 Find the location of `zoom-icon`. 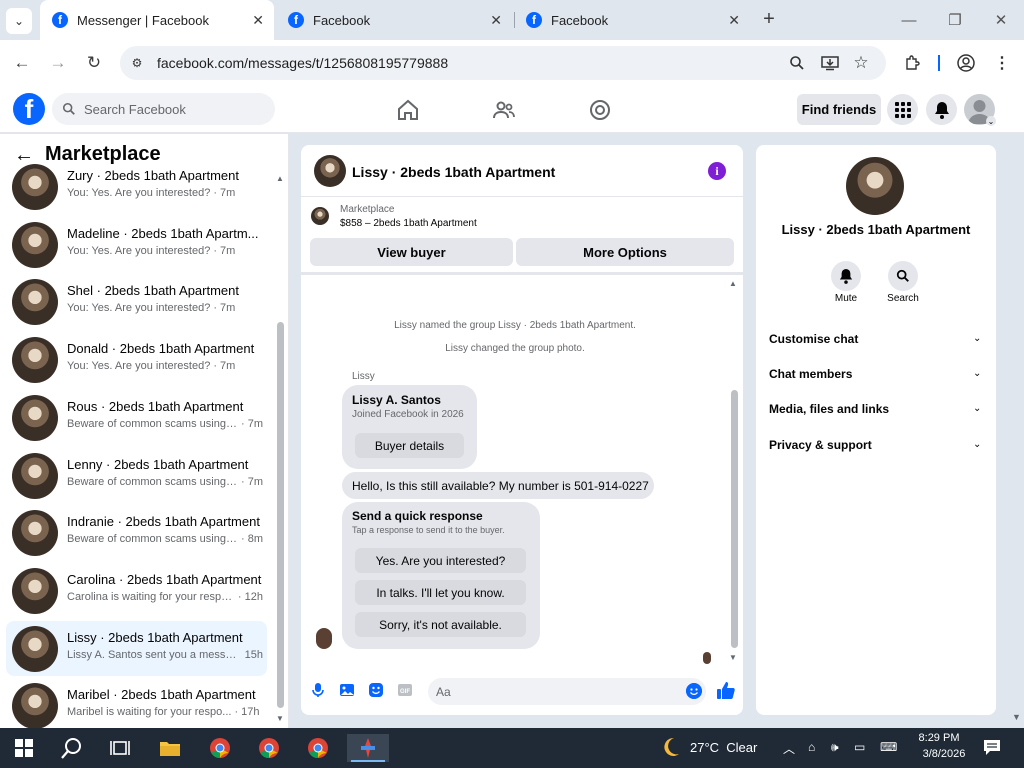

zoom-icon is located at coordinates (797, 63).